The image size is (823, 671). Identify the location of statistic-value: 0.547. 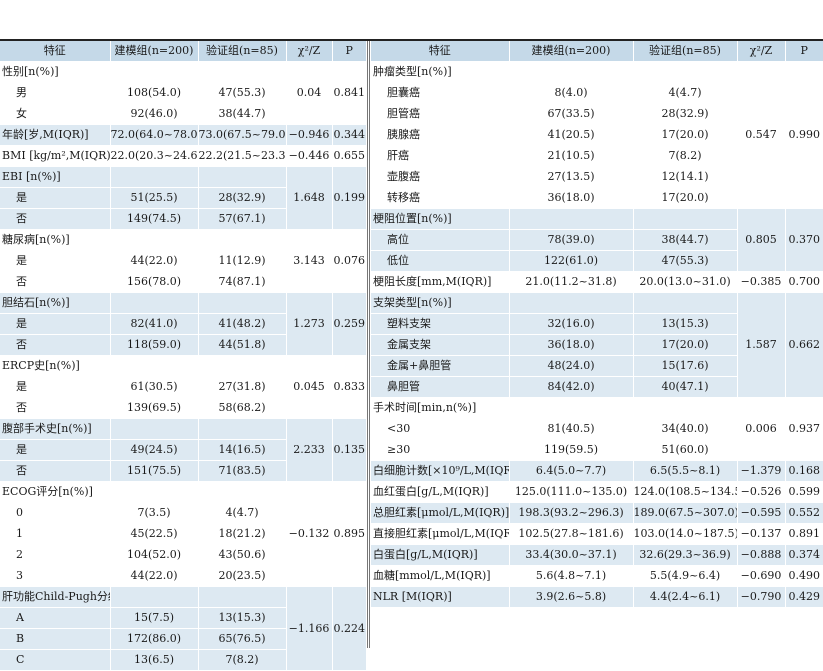
(760, 135).